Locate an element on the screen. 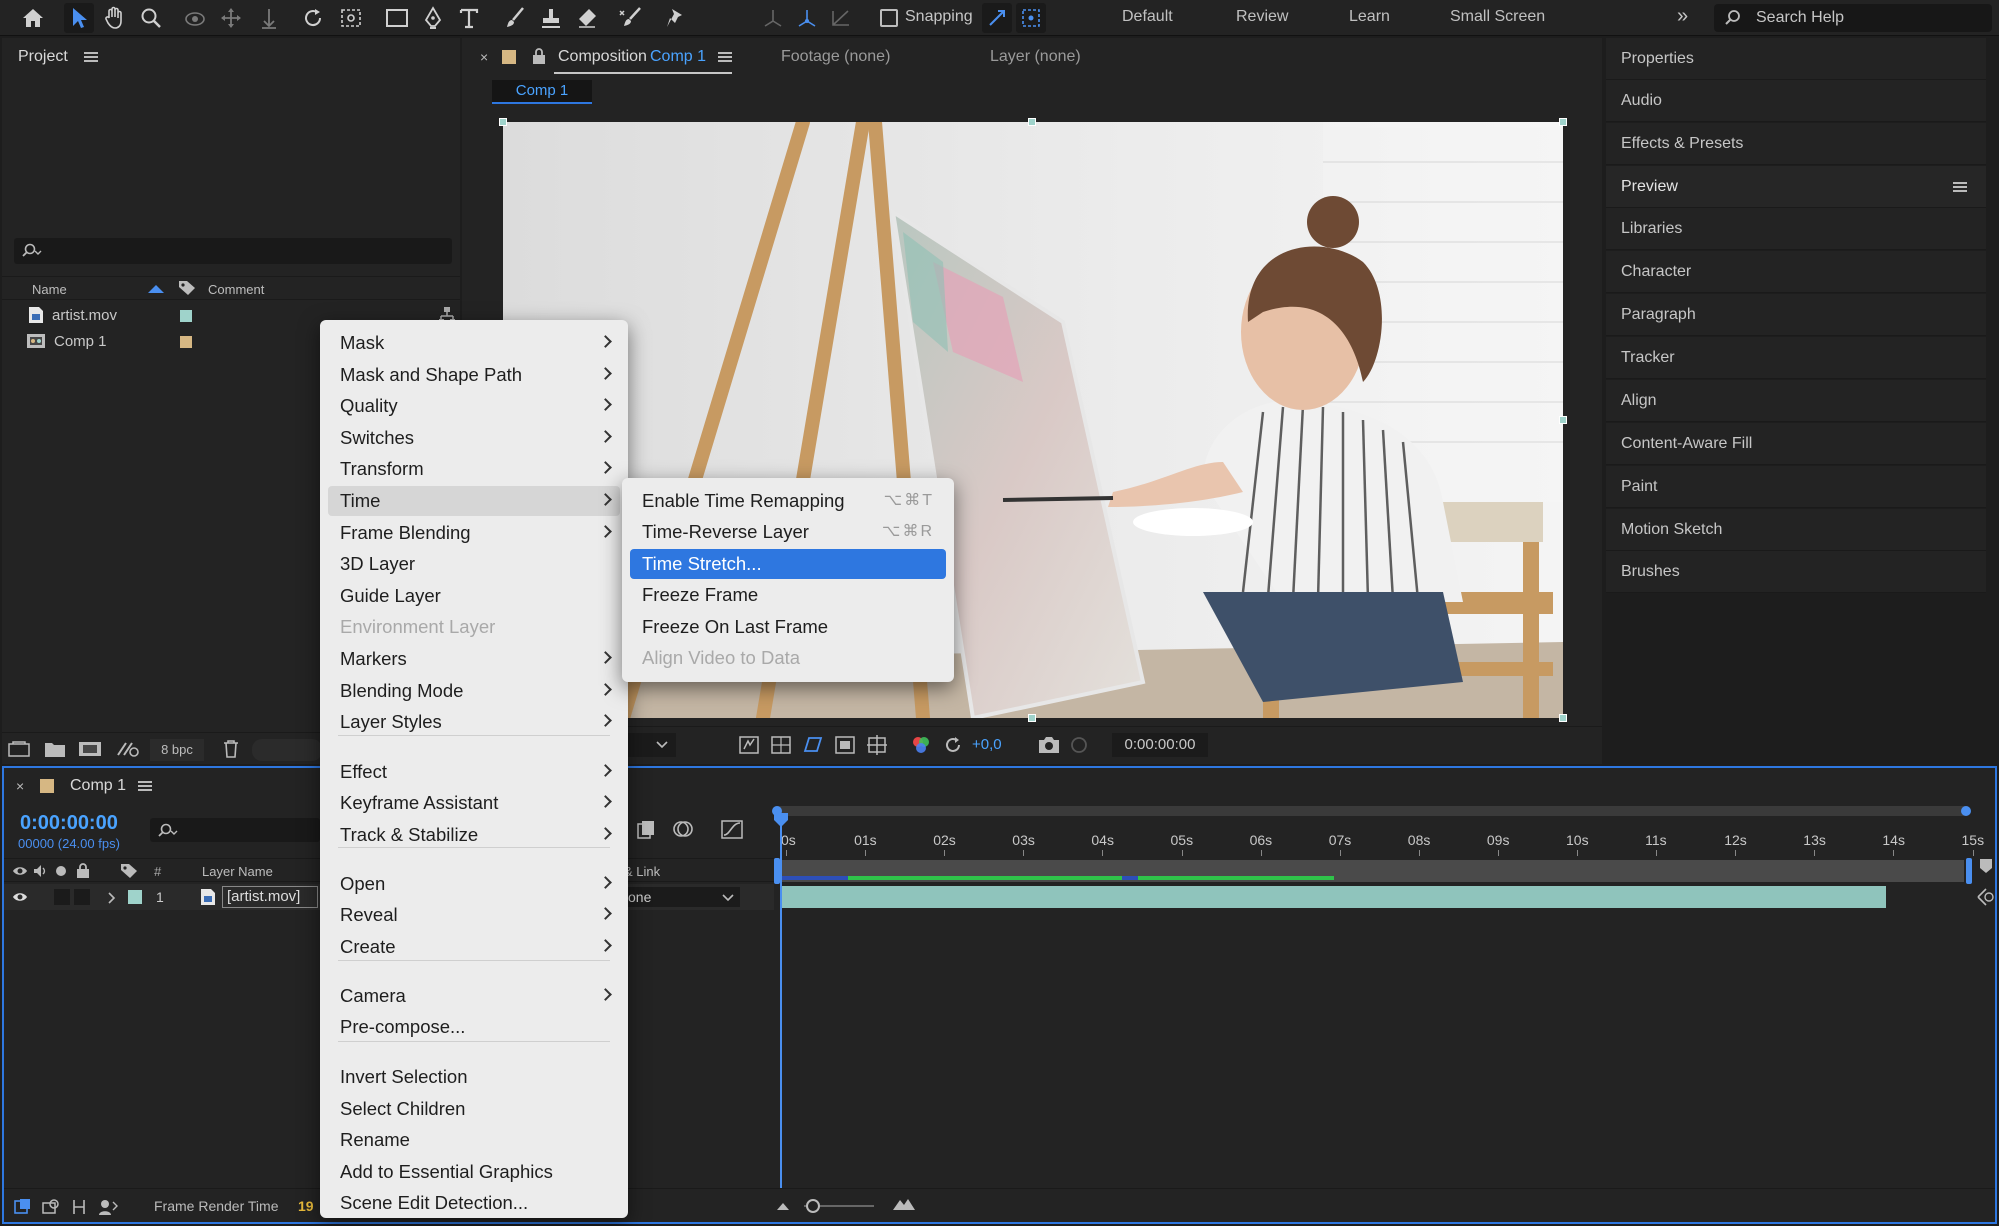  transfer-controls-toggle-icon is located at coordinates (51, 1207).